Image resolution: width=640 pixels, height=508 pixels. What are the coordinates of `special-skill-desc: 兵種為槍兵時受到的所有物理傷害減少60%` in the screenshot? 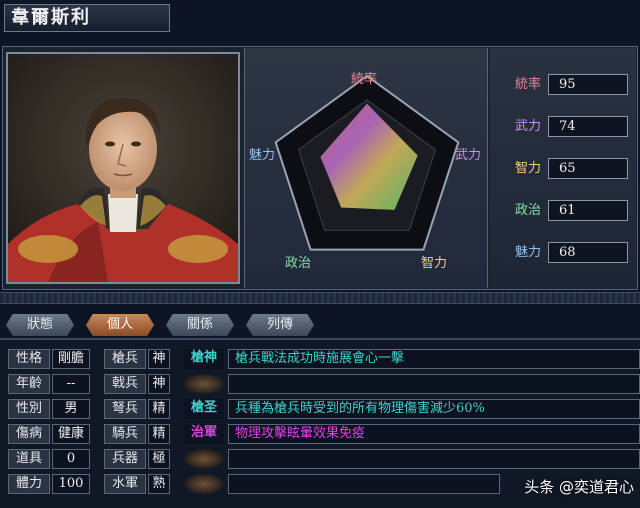 It's located at (434, 409).